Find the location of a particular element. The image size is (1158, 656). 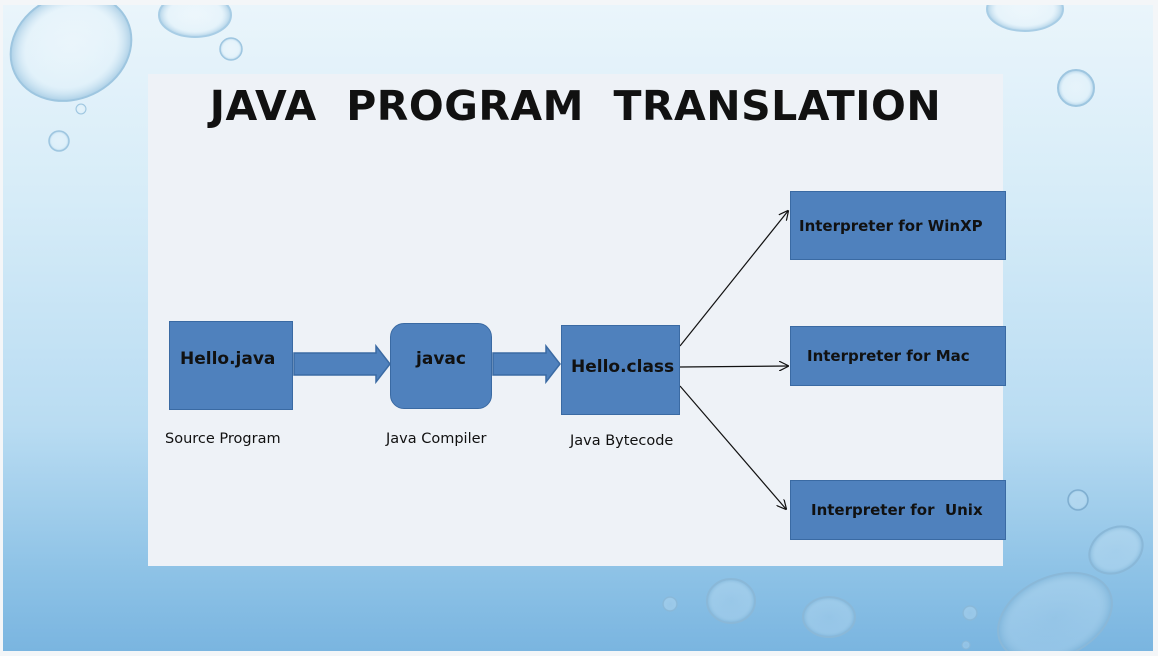

source-file-box: Hello.java is located at coordinates (231, 365).